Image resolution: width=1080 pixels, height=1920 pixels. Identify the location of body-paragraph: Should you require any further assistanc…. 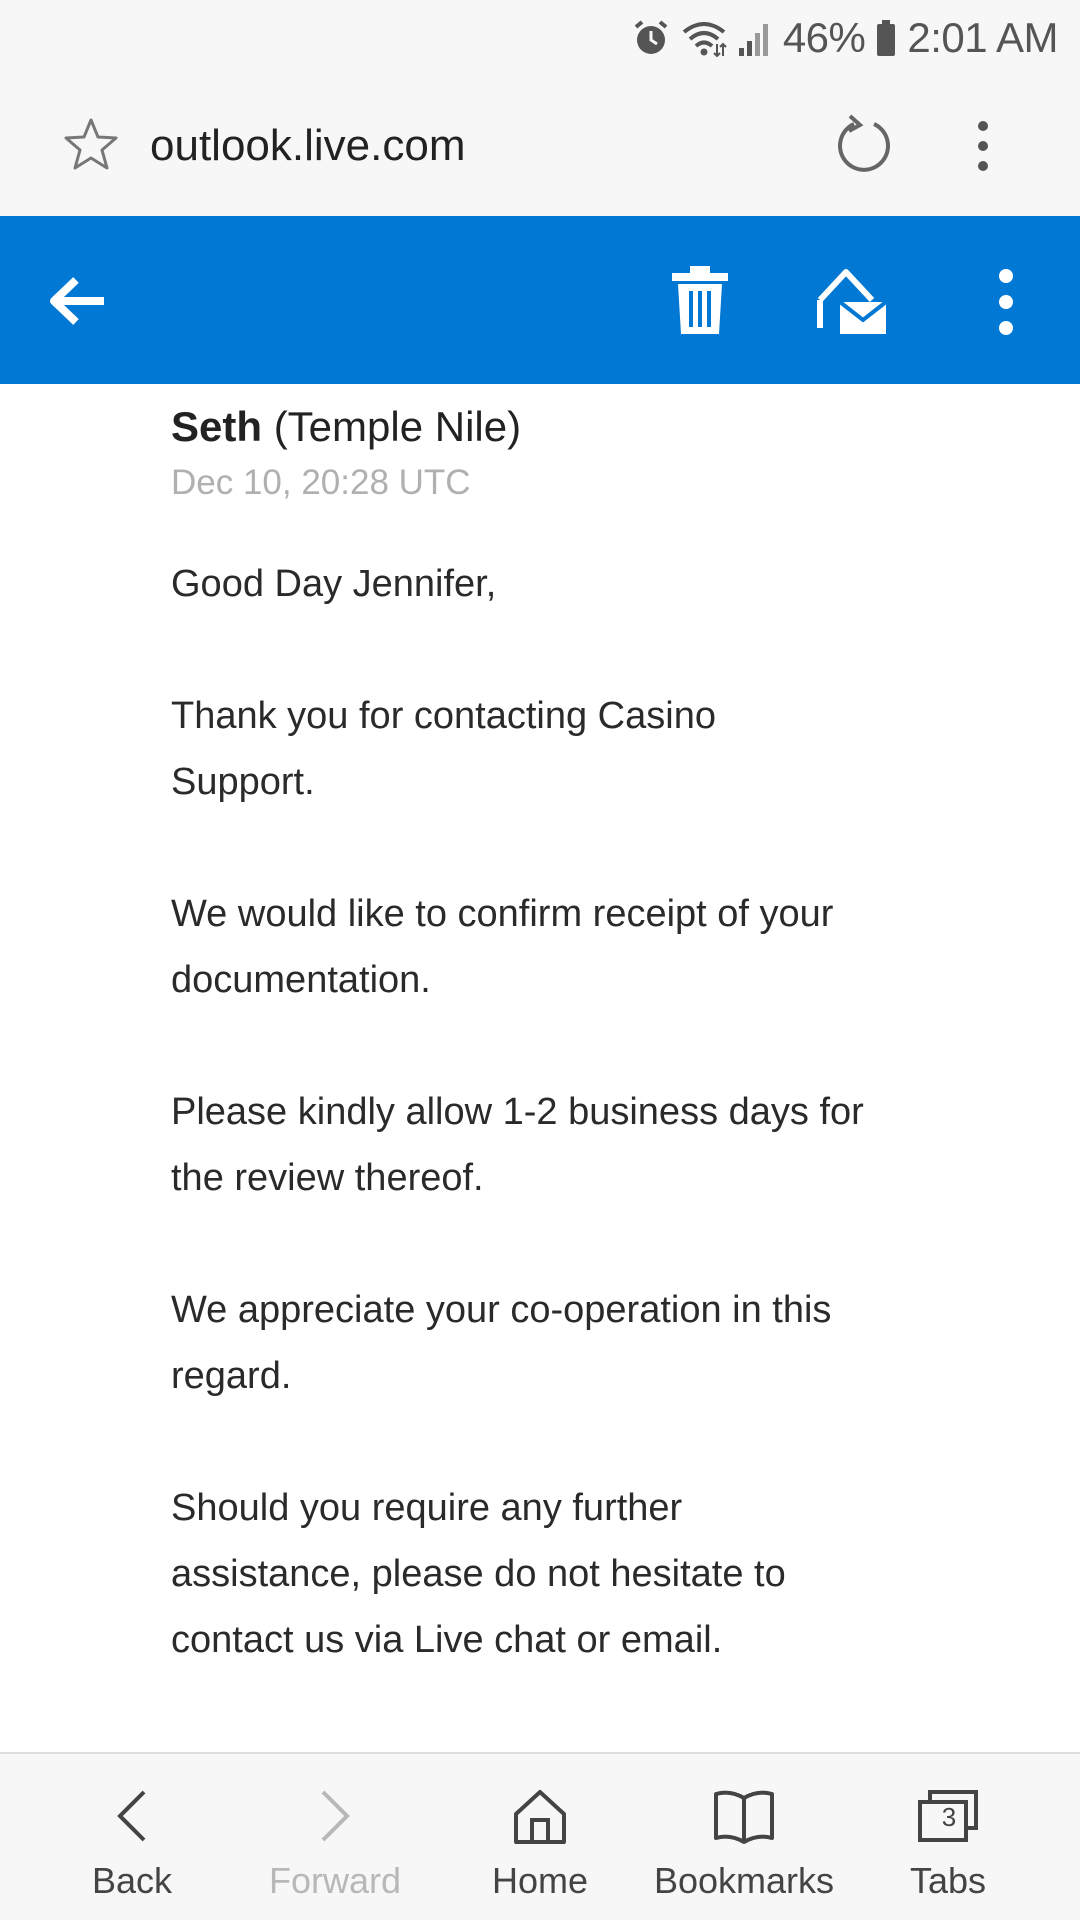
(478, 1574).